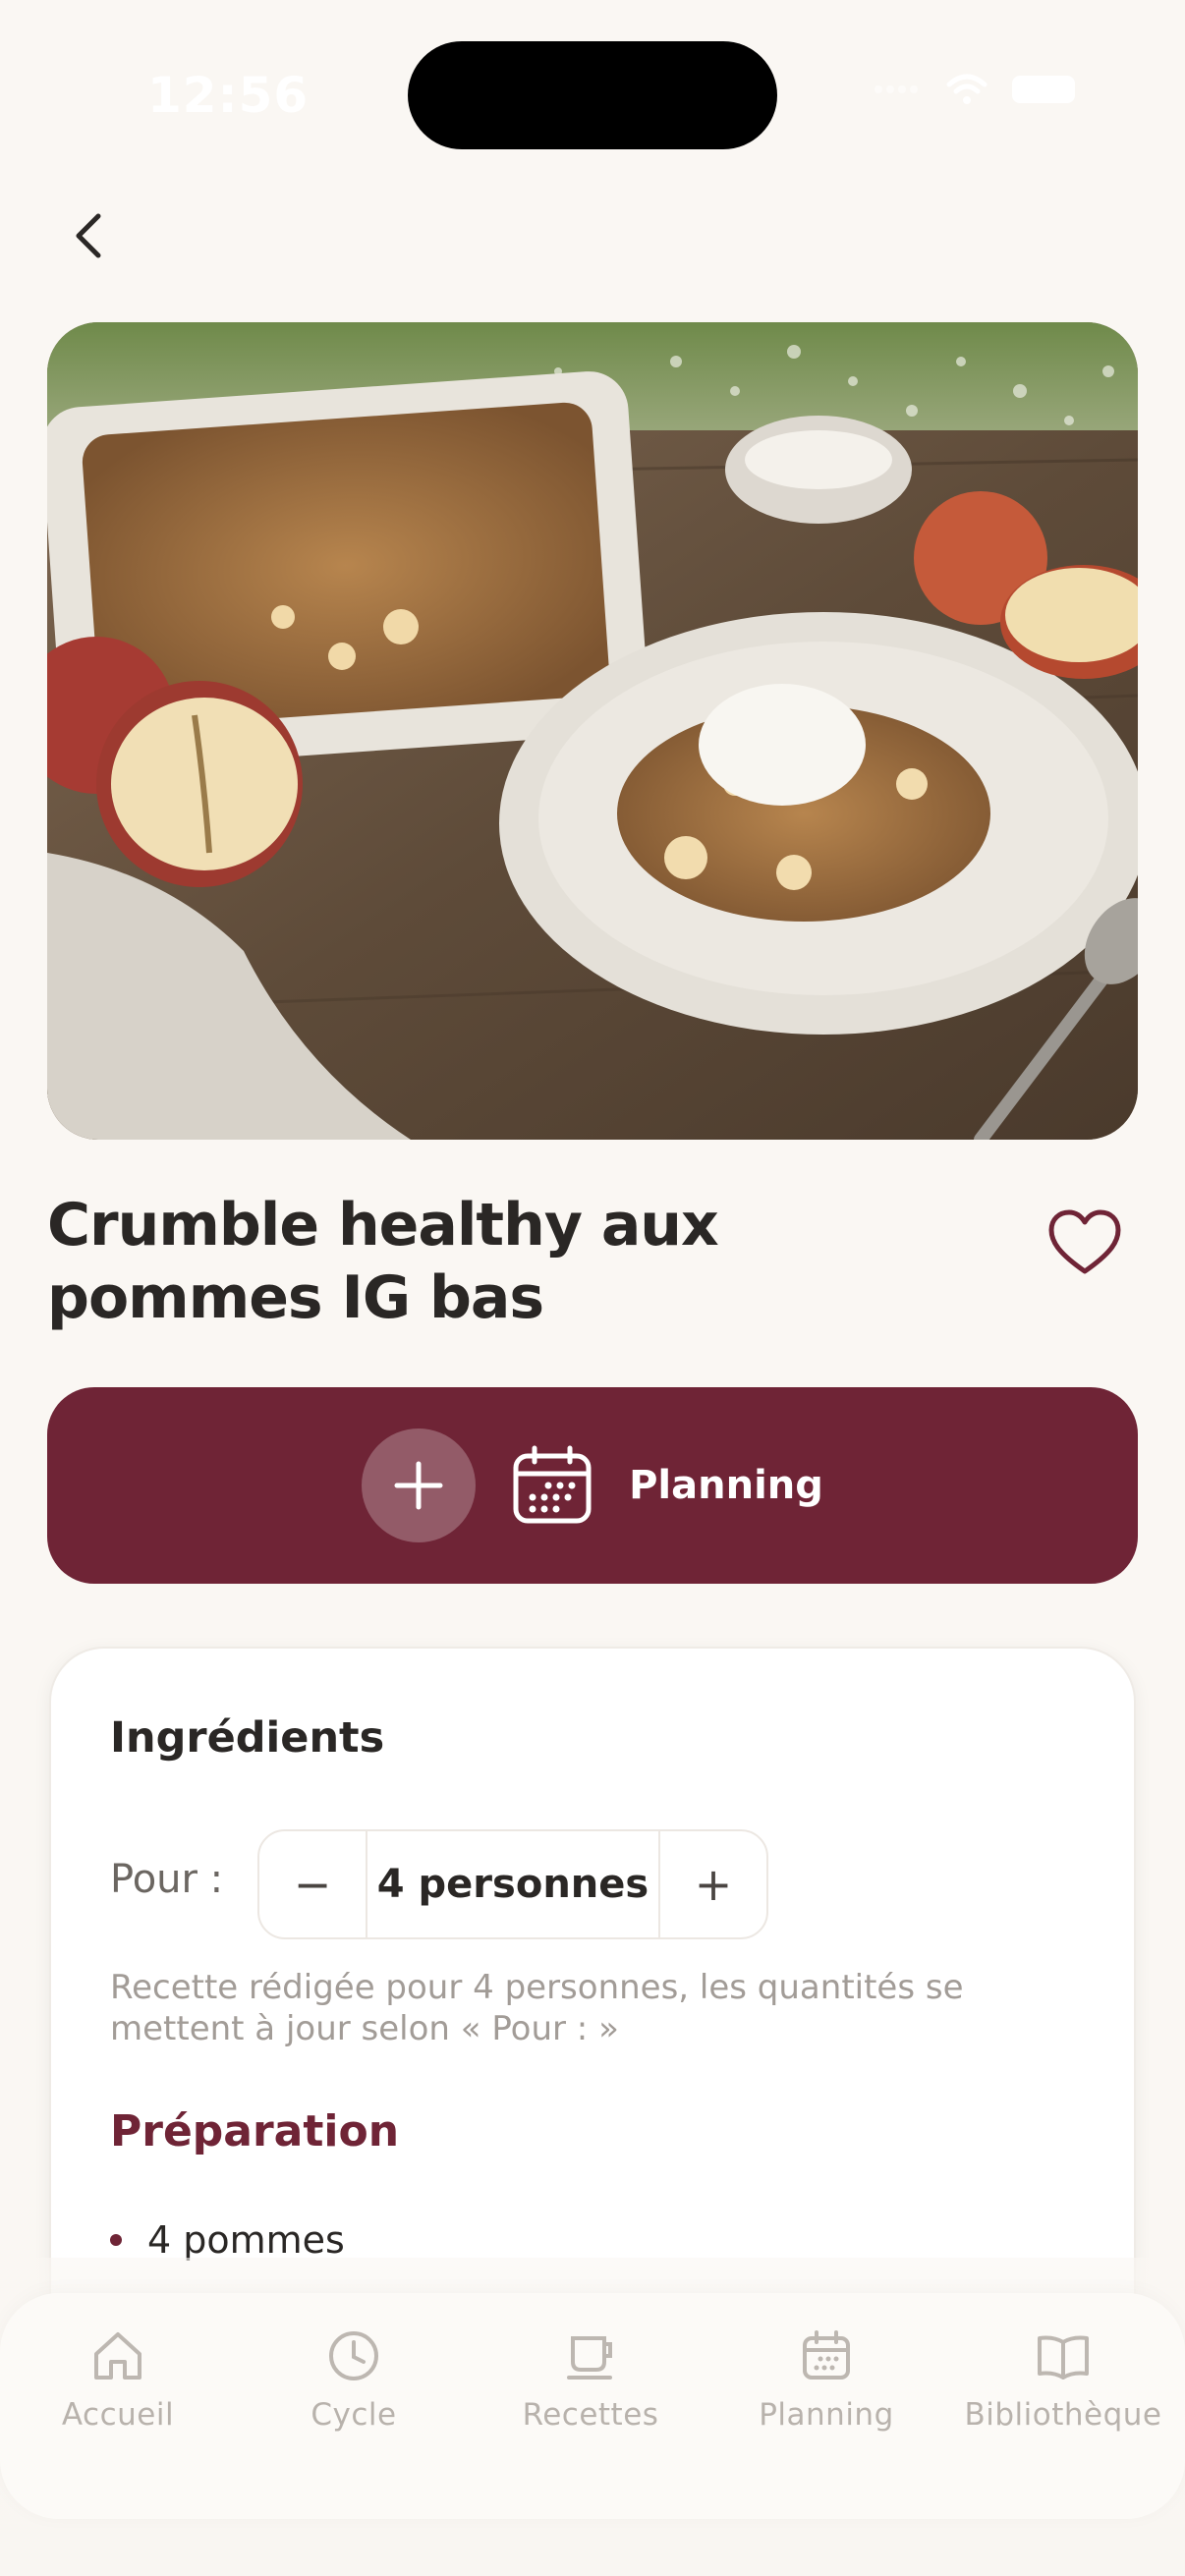  What do you see at coordinates (1044, 89) in the screenshot?
I see `battery-icon` at bounding box center [1044, 89].